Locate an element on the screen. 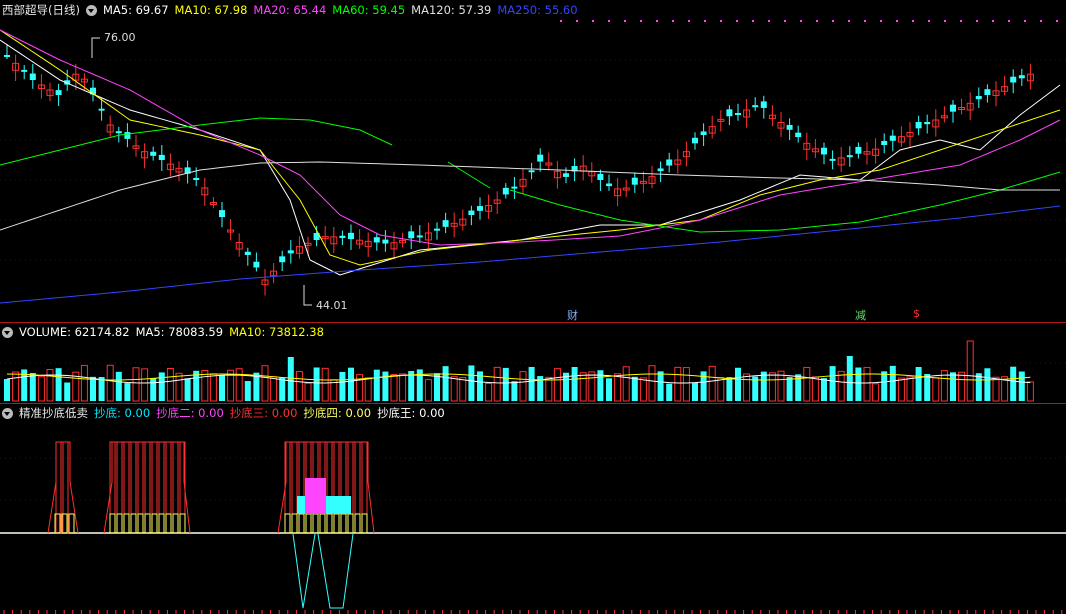 This screenshot has height=614, width=1066. finance-marker: 财 is located at coordinates (572, 315).